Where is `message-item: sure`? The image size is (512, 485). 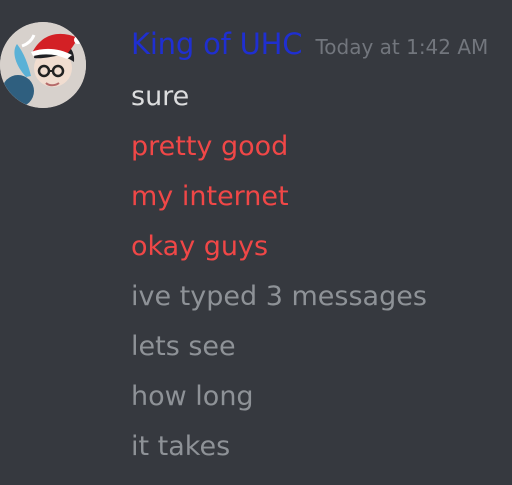
message-item: sure is located at coordinates (160, 96).